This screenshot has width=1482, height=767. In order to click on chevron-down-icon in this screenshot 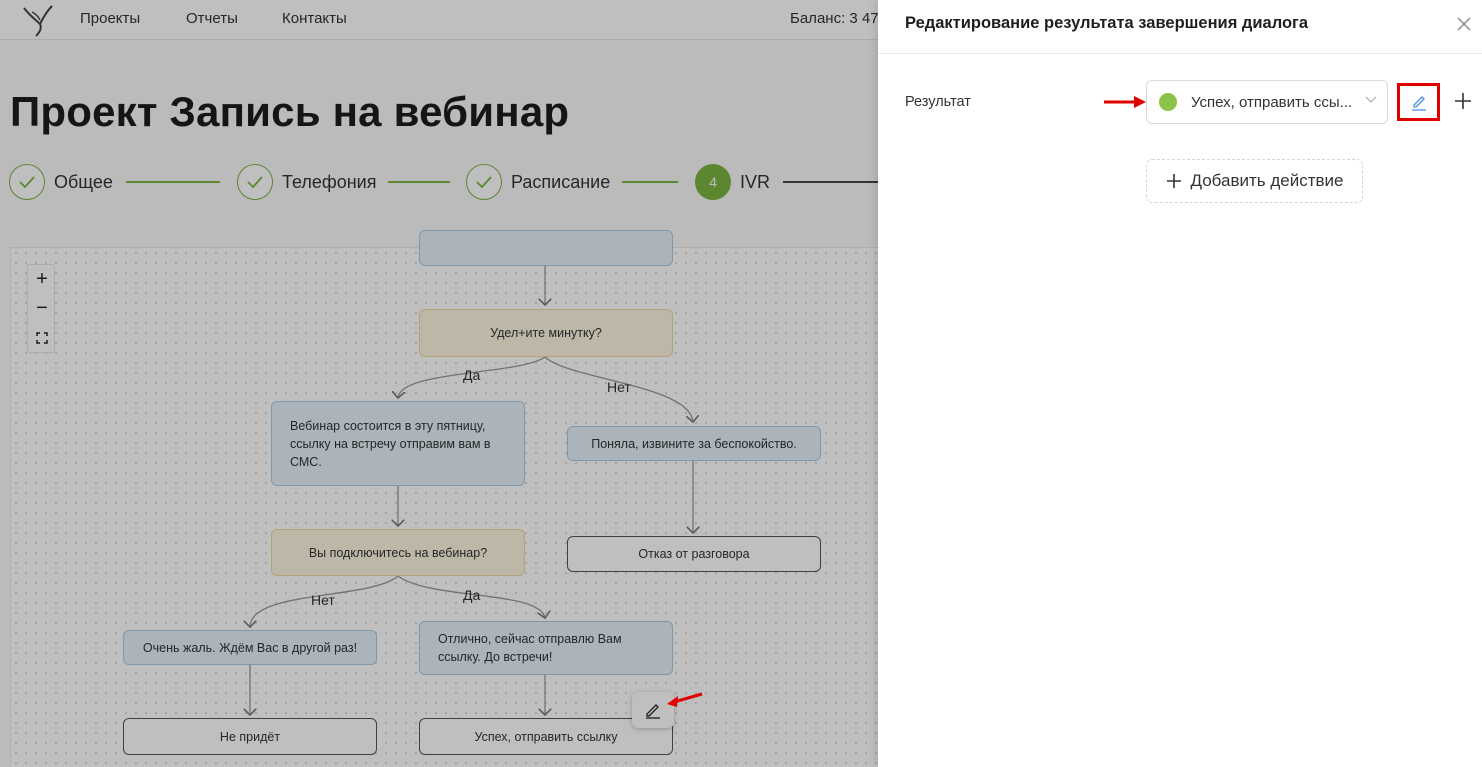, I will do `click(1371, 99)`.